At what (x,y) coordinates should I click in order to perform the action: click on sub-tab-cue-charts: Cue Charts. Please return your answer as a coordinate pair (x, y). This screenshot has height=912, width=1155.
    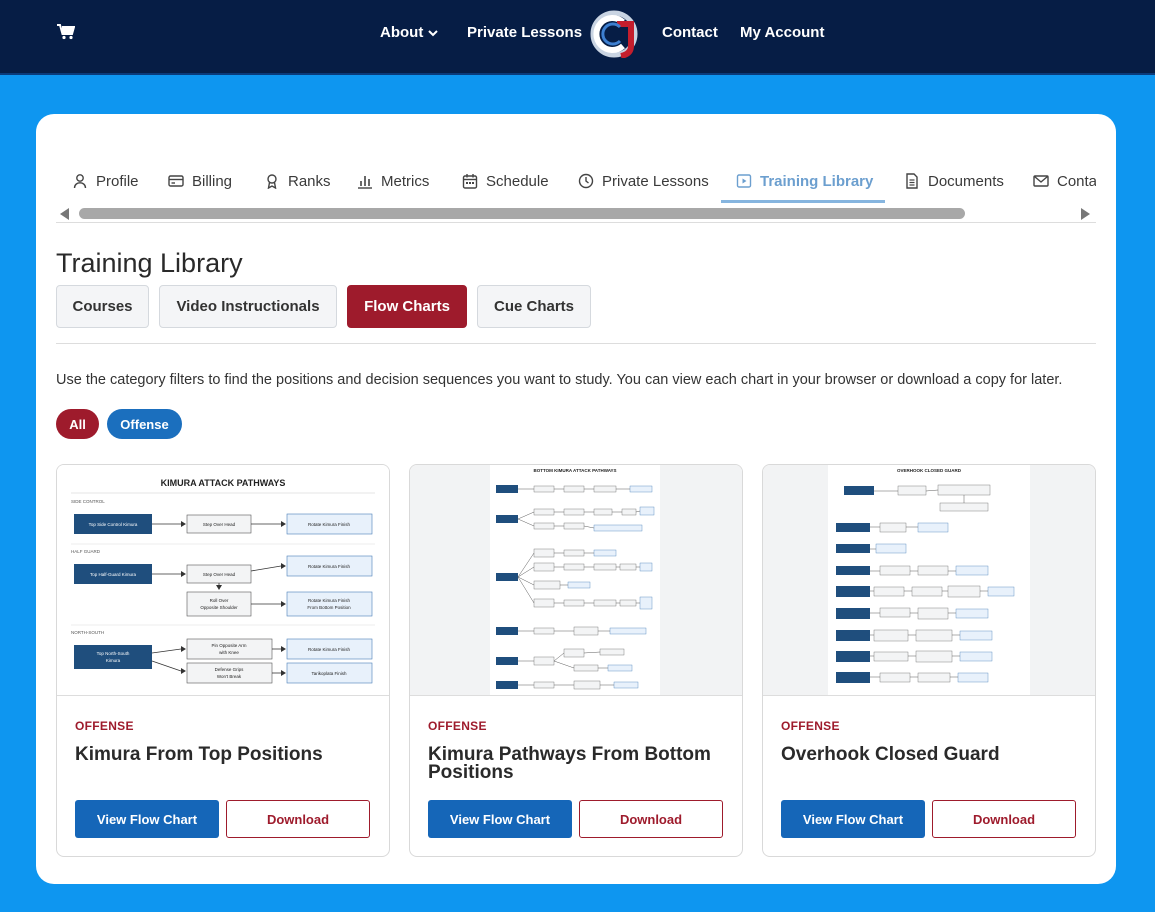
    Looking at the image, I should click on (534, 306).